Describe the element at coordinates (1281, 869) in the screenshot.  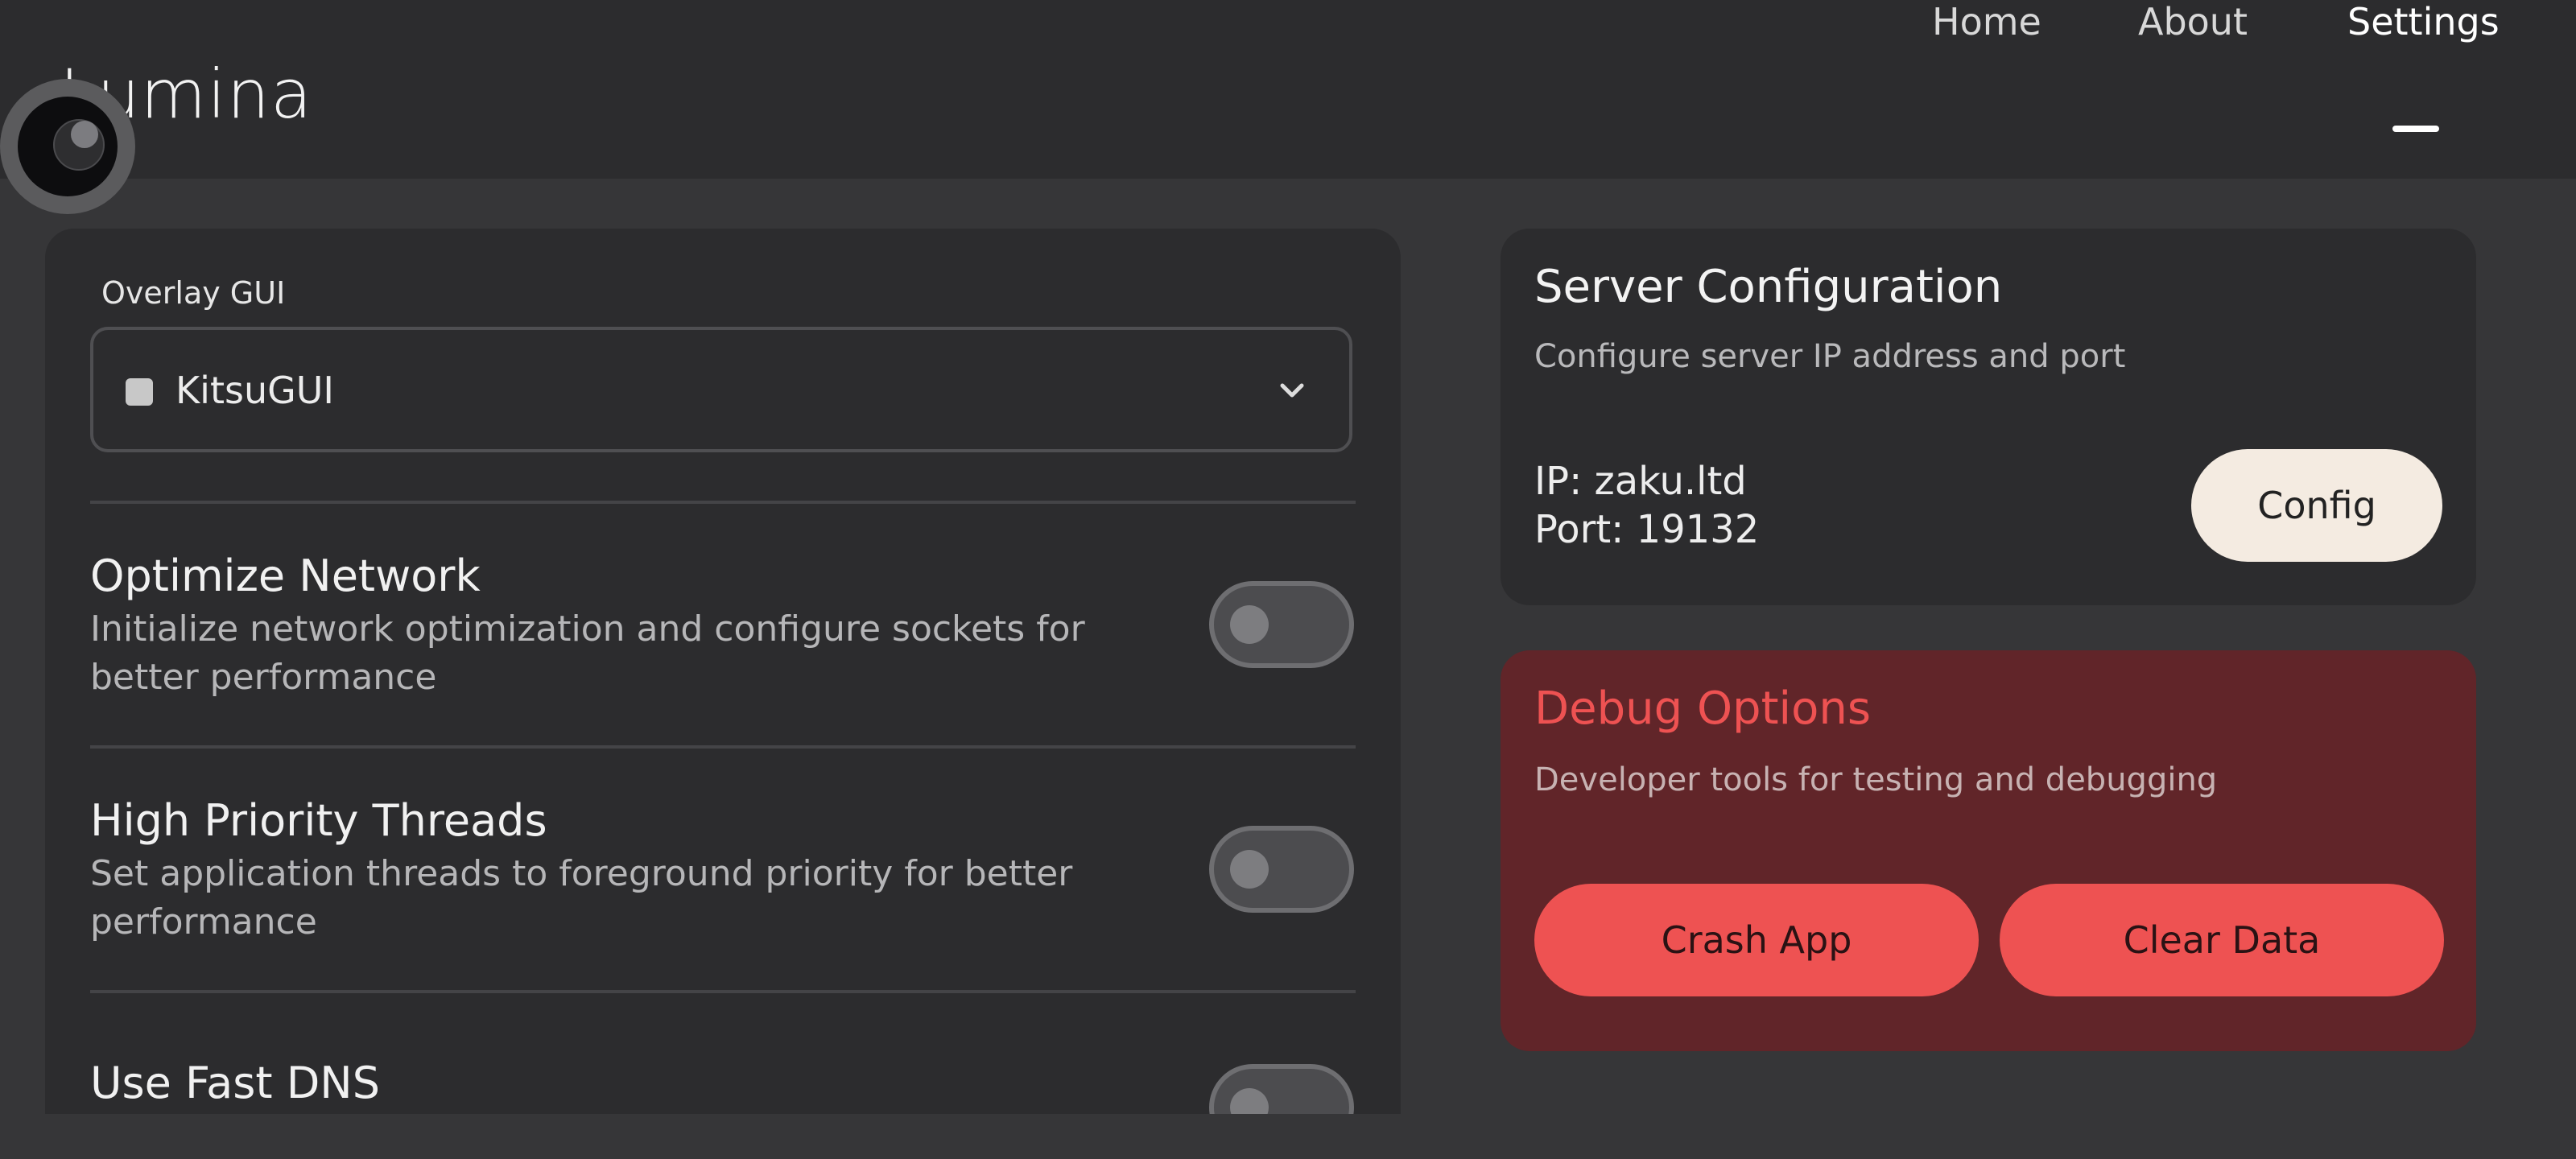
I see `toggle-high-priority-threads` at that location.